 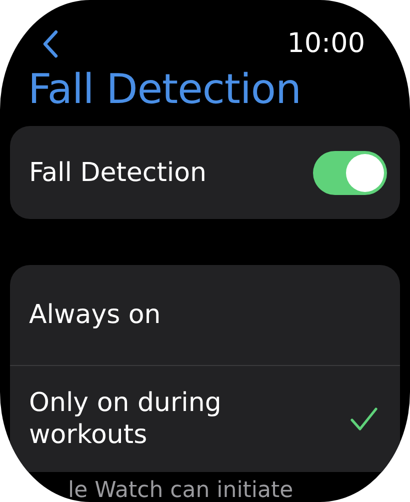 What do you see at coordinates (118, 172) in the screenshot?
I see `setting-label: Fall Detection` at bounding box center [118, 172].